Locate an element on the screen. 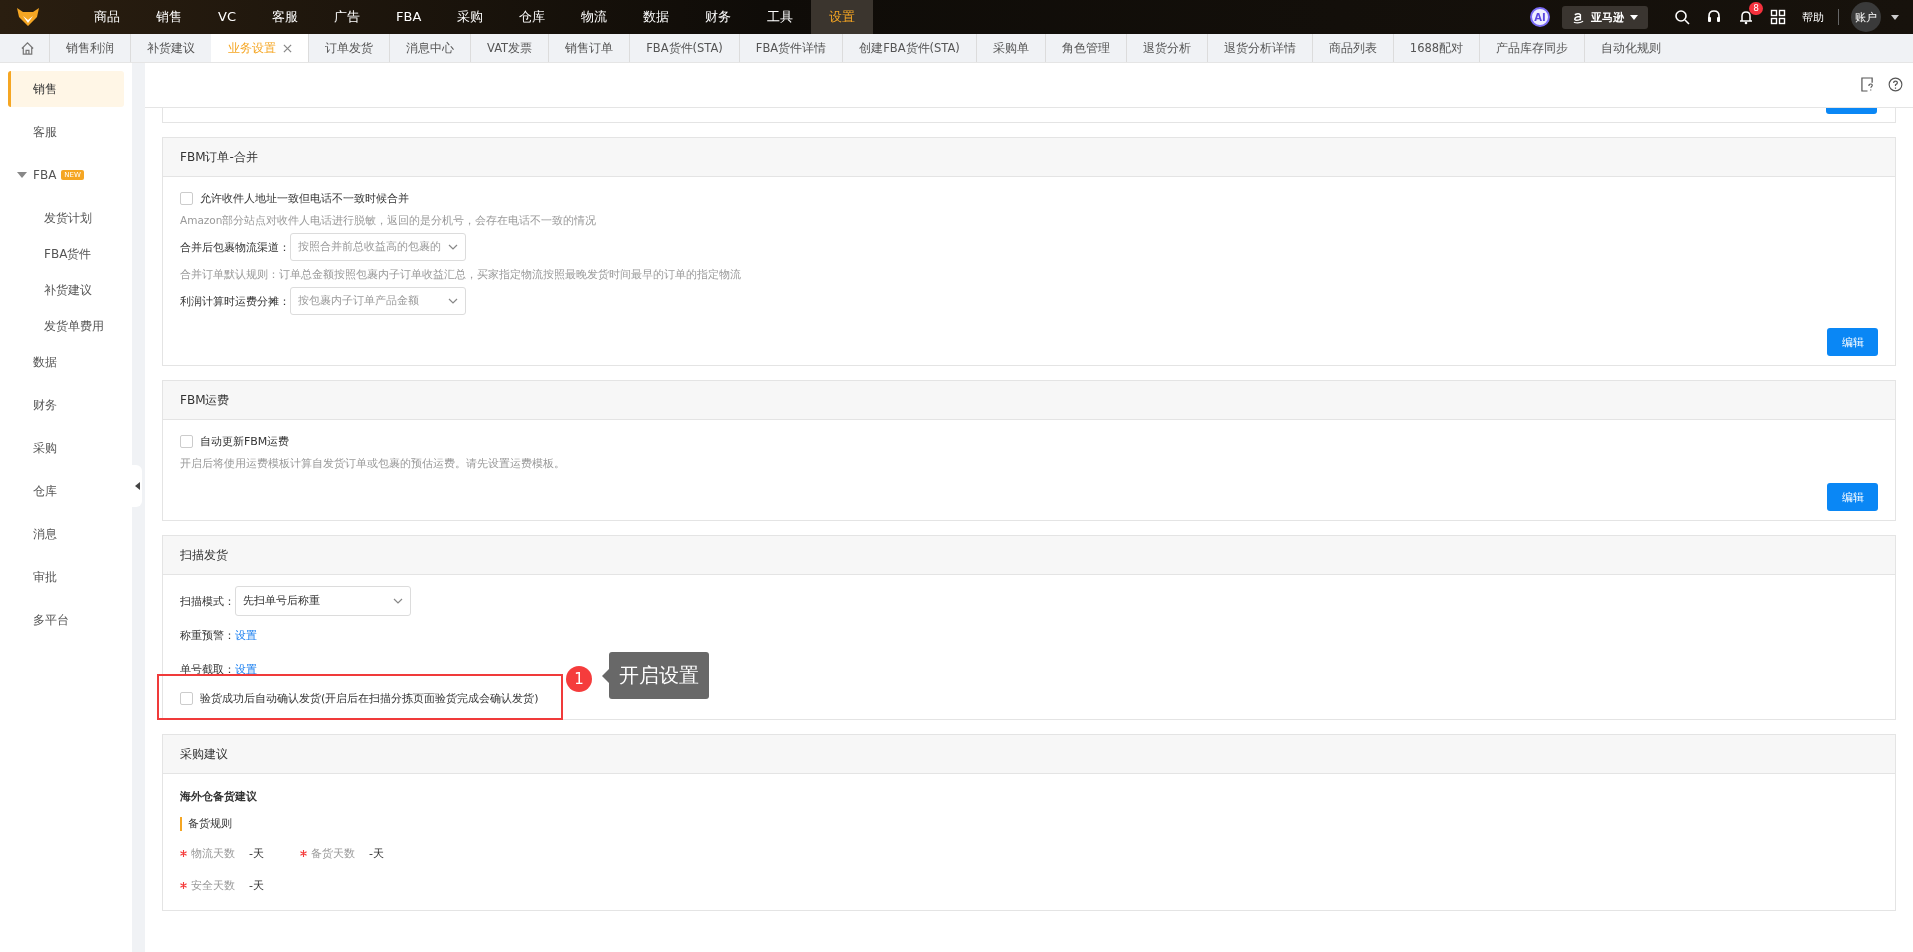 The height and width of the screenshot is (952, 1913). checkbox-option: 允许收件人地址一致但电话不一致时候合并 is located at coordinates (294, 198).